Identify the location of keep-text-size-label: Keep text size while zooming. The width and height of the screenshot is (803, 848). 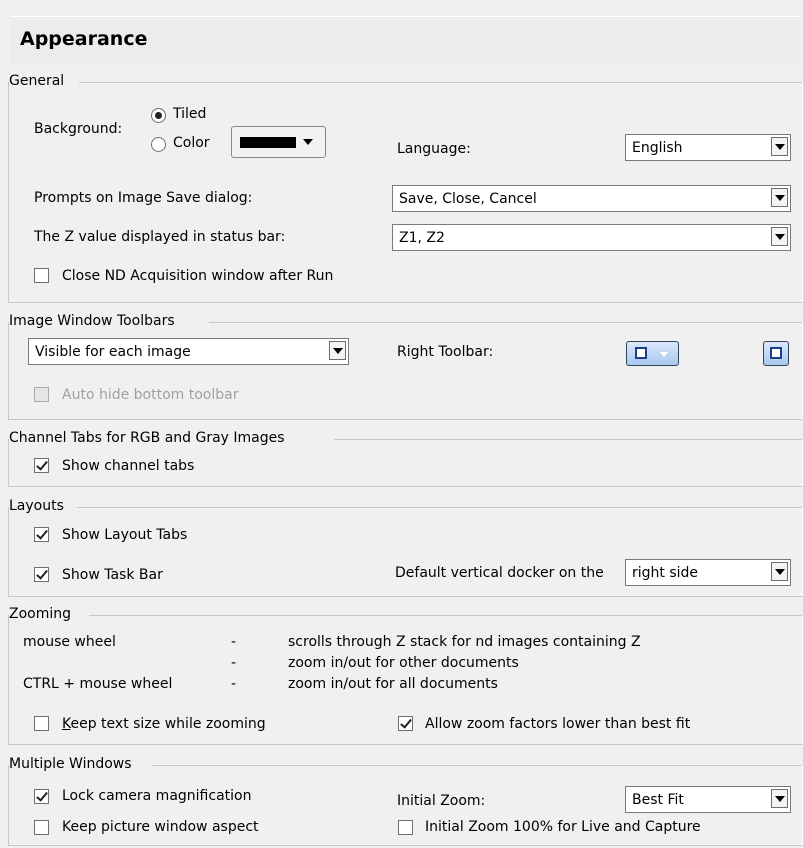
(164, 724).